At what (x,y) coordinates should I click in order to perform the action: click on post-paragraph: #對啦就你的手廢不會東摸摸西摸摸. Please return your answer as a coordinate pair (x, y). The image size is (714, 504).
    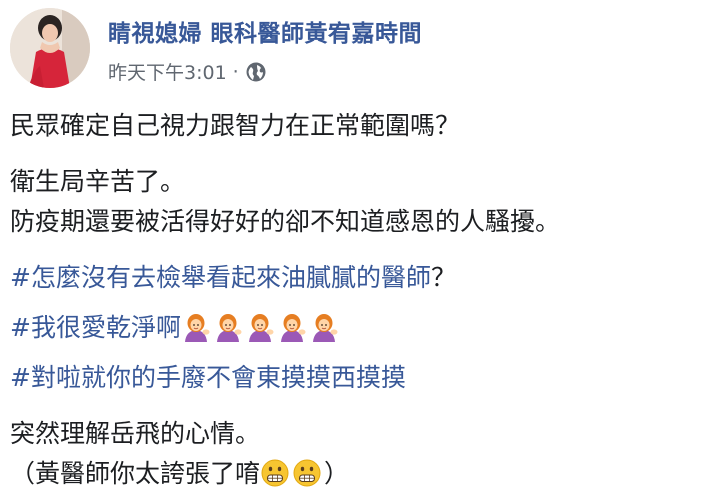
    Looking at the image, I should click on (360, 378).